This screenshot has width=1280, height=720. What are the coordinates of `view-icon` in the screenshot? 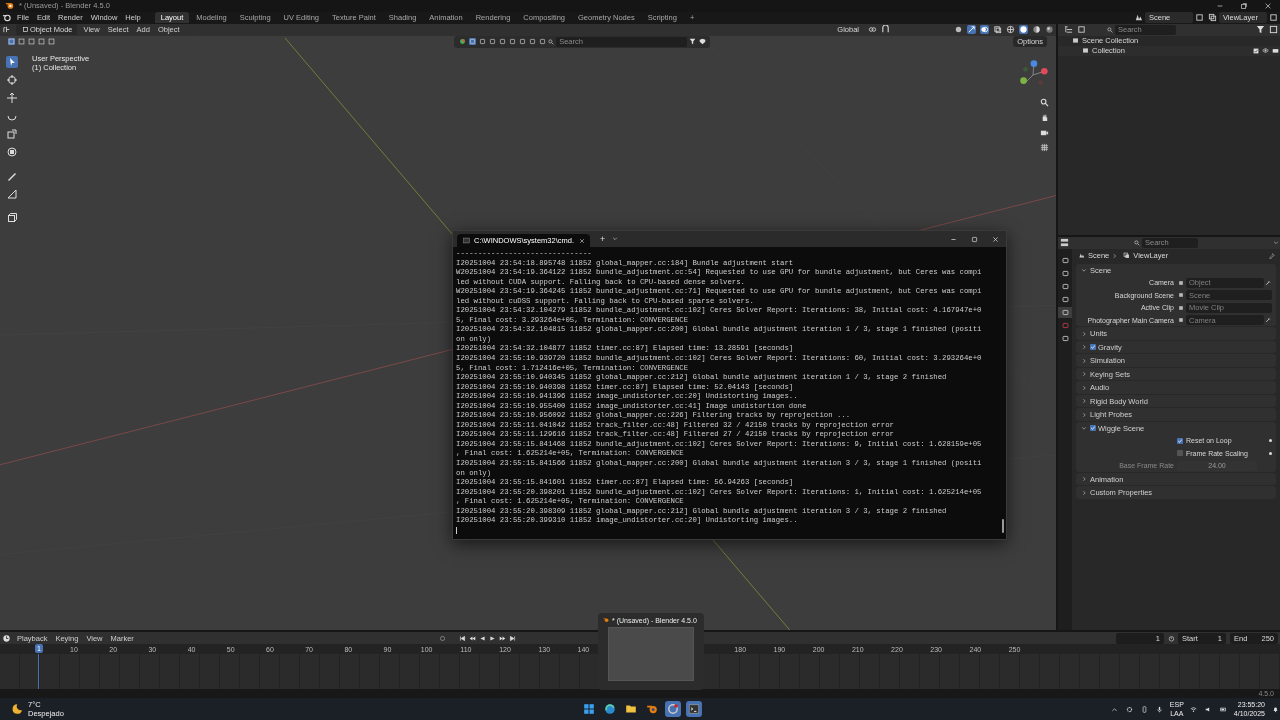 It's located at (958, 30).